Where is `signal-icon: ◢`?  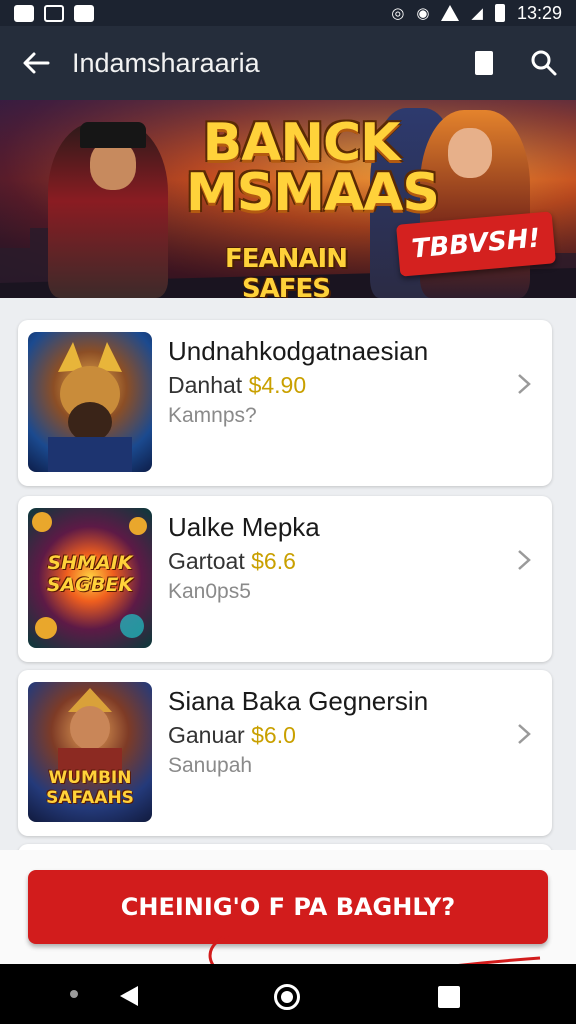
signal-icon: ◢ is located at coordinates (477, 13).